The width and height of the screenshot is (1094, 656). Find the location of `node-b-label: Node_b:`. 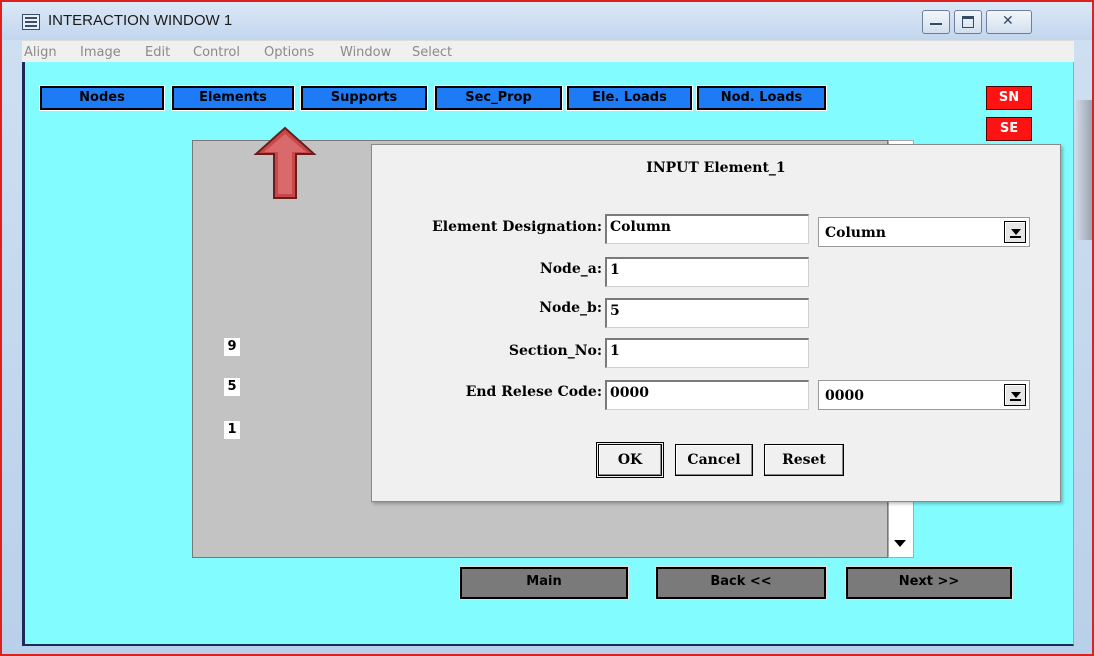

node-b-label: Node_b: is located at coordinates (570, 308).